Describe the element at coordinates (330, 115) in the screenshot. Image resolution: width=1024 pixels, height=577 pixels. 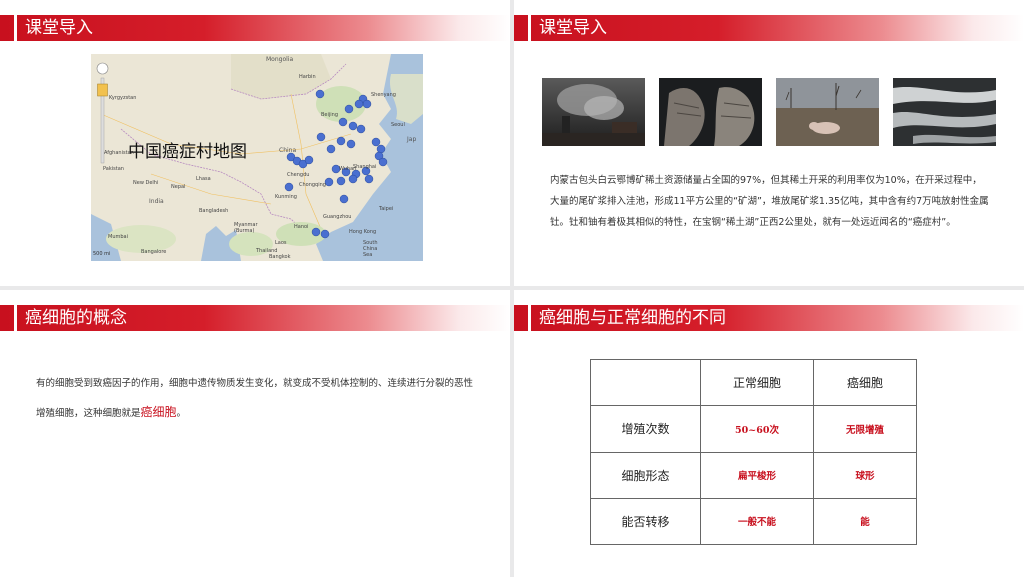
I see `map-label-beijing: Beijing` at that location.